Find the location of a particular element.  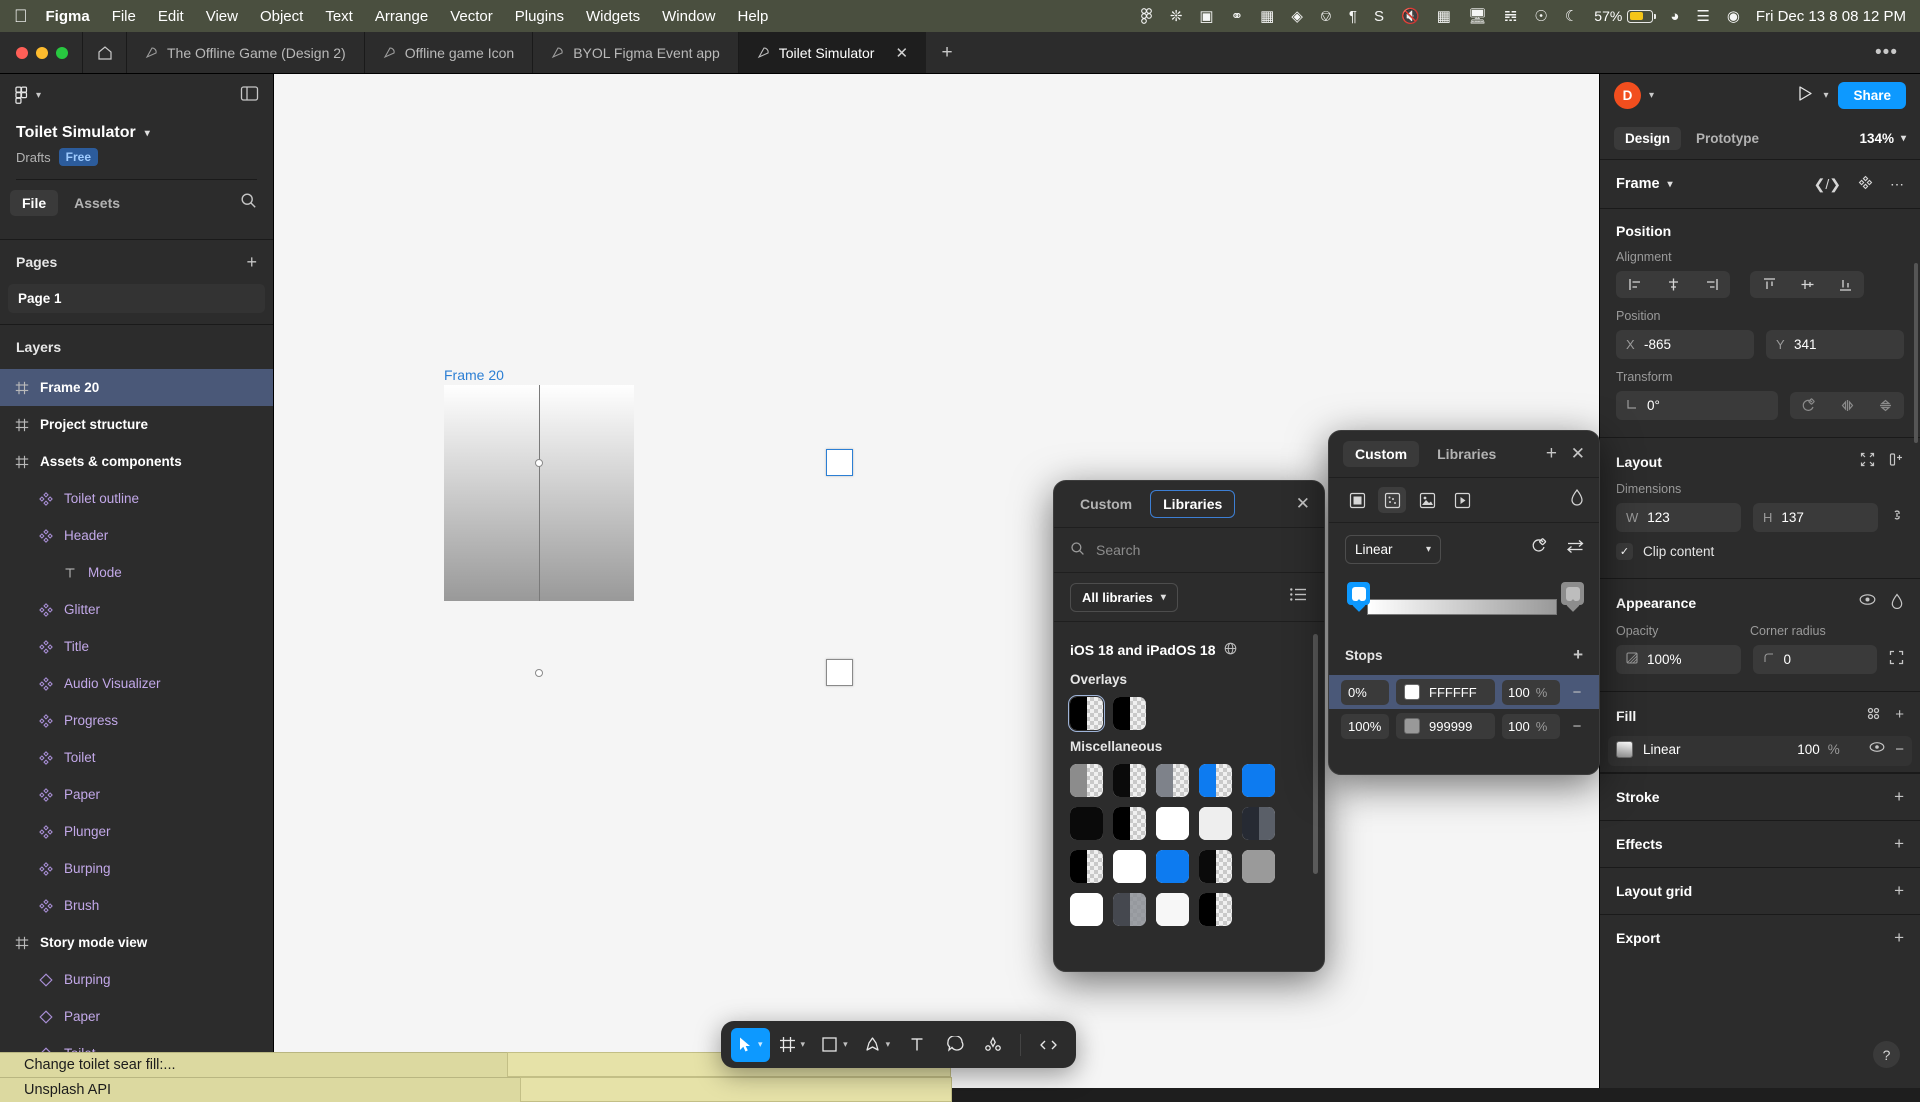

tab-the-offline-game: The Offline Game (Design 2) is located at coordinates (245, 52).